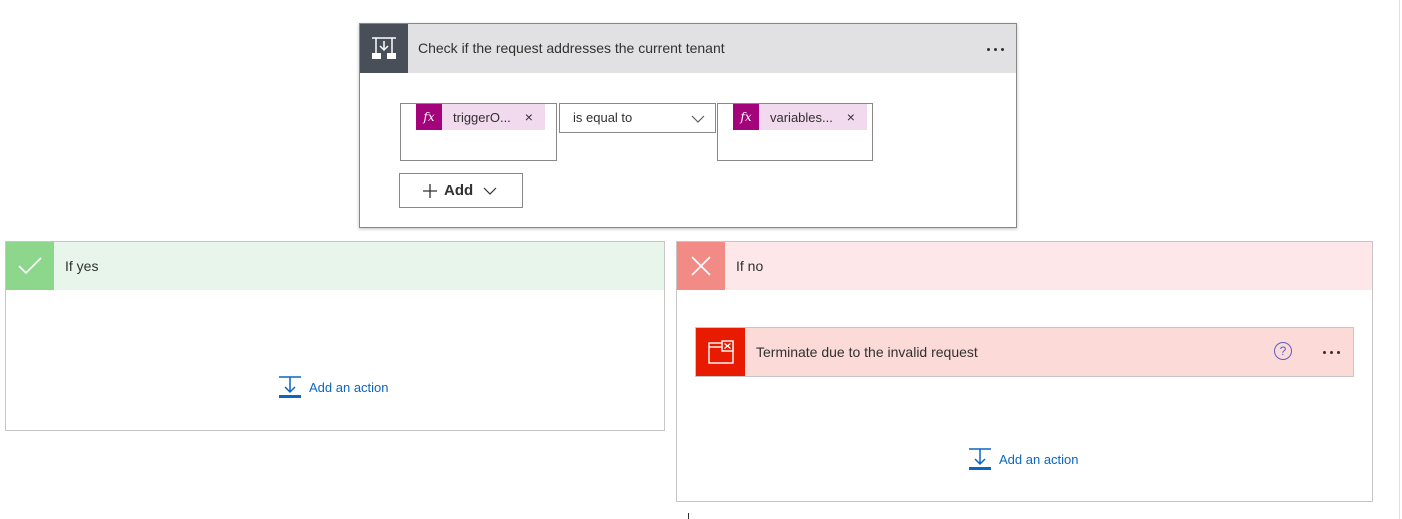  Describe the element at coordinates (1024, 352) in the screenshot. I see `terminate-action-card: Terminate due to the invalid request ?` at that location.